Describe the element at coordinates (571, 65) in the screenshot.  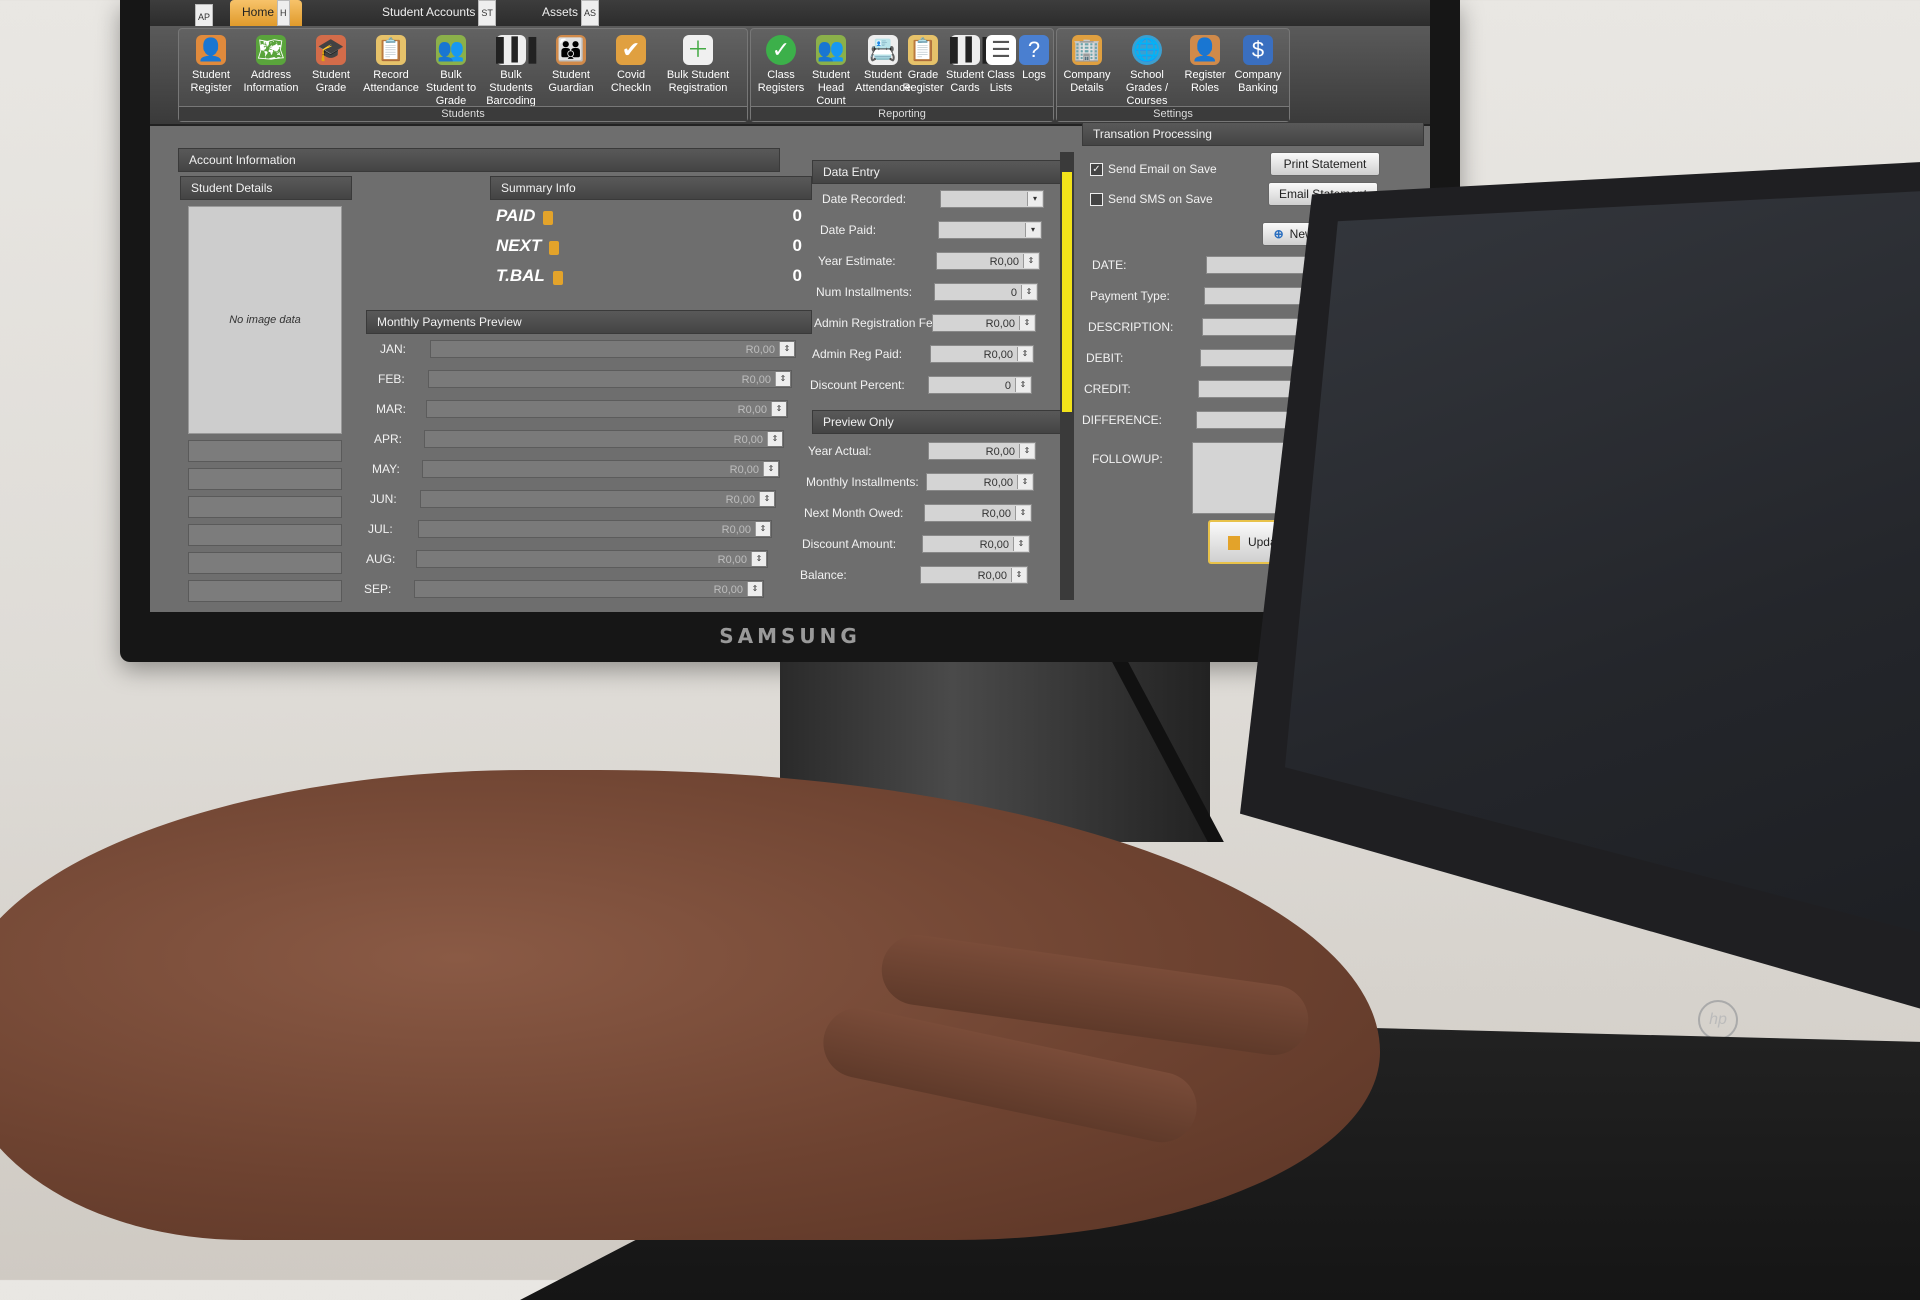
I see `student-guardian-button: 👪 Student Guardian` at that location.